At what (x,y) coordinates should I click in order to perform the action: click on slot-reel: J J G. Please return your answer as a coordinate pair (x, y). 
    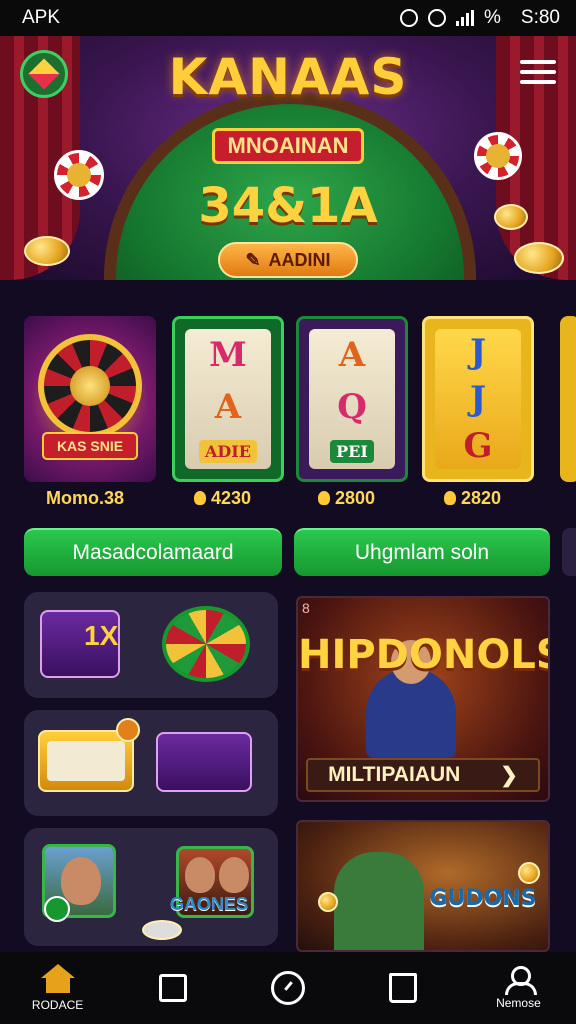
    Looking at the image, I should click on (478, 399).